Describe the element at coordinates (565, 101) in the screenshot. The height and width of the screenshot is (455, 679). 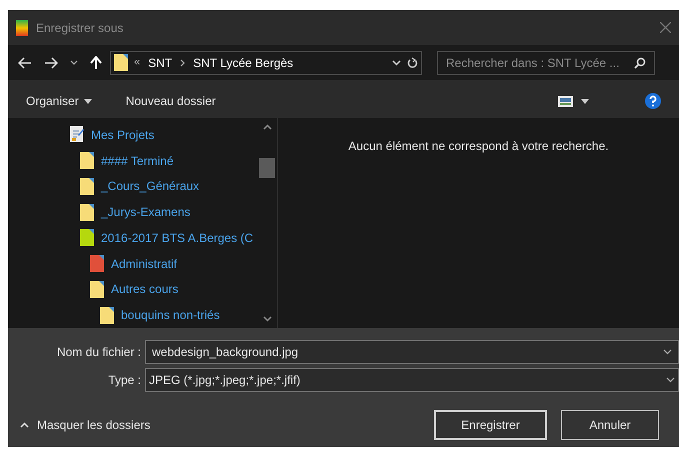
I see `view-icon` at that location.